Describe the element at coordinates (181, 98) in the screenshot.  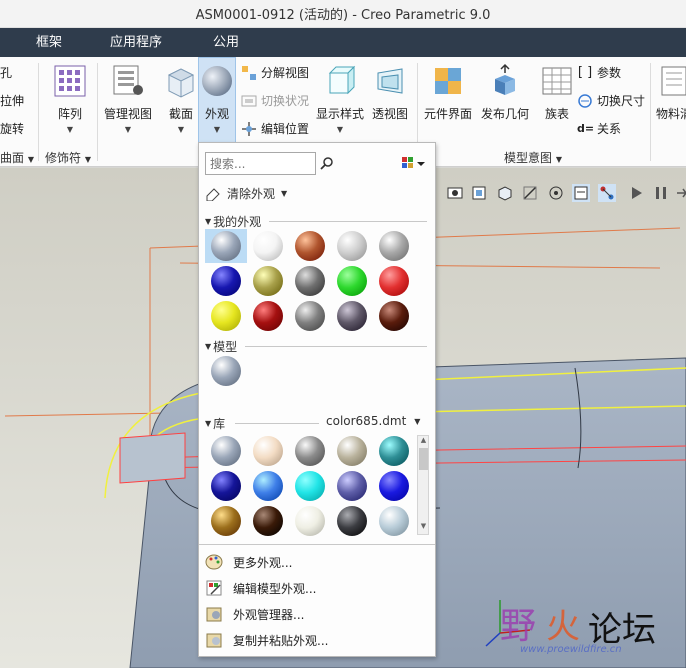
I see `section-button: 截面 ▼` at that location.